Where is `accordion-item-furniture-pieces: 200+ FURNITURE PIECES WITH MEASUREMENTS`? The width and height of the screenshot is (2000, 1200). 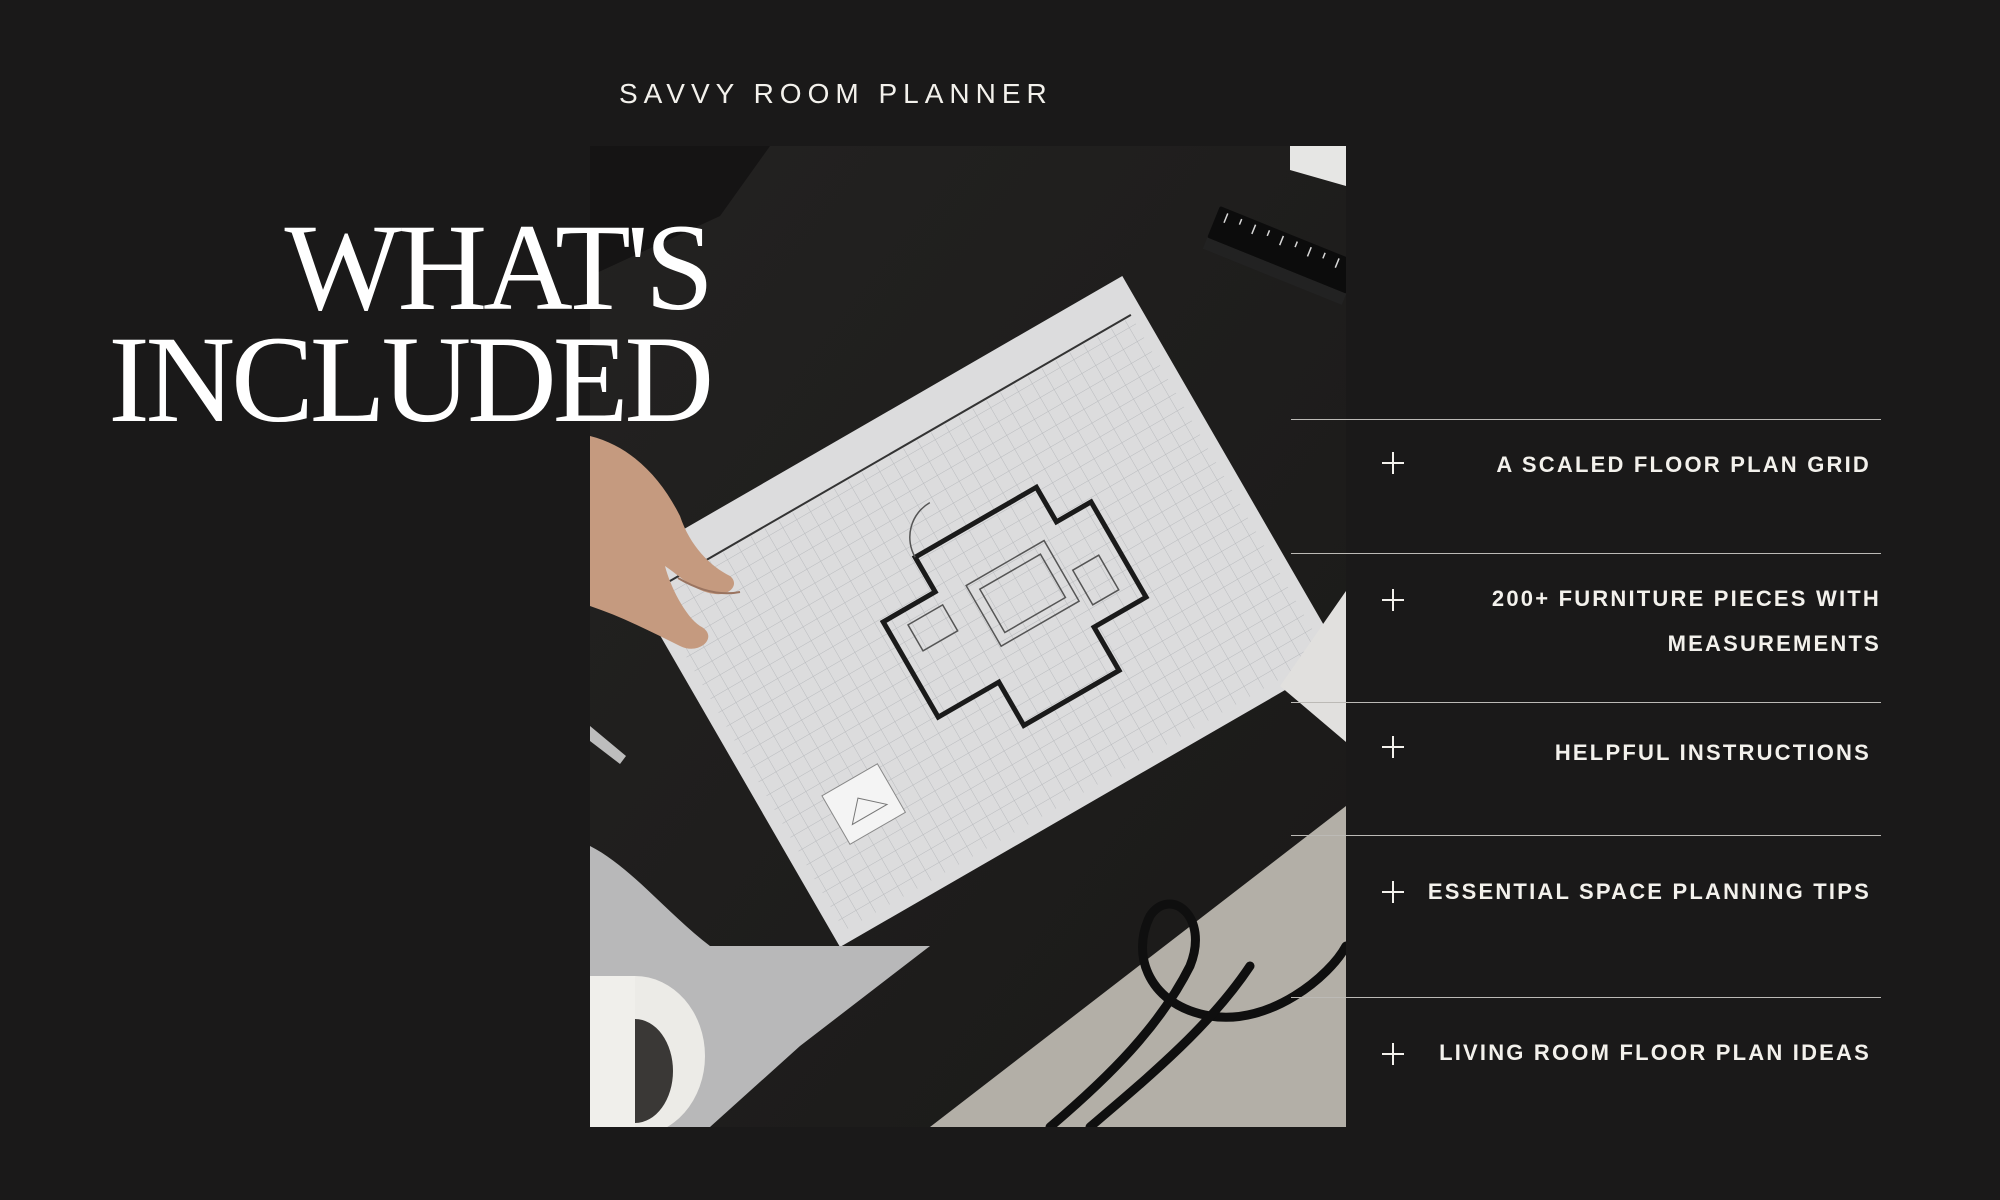
accordion-item-furniture-pieces: 200+ FURNITURE PIECES WITH MEASUREMENTS is located at coordinates (1586, 627).